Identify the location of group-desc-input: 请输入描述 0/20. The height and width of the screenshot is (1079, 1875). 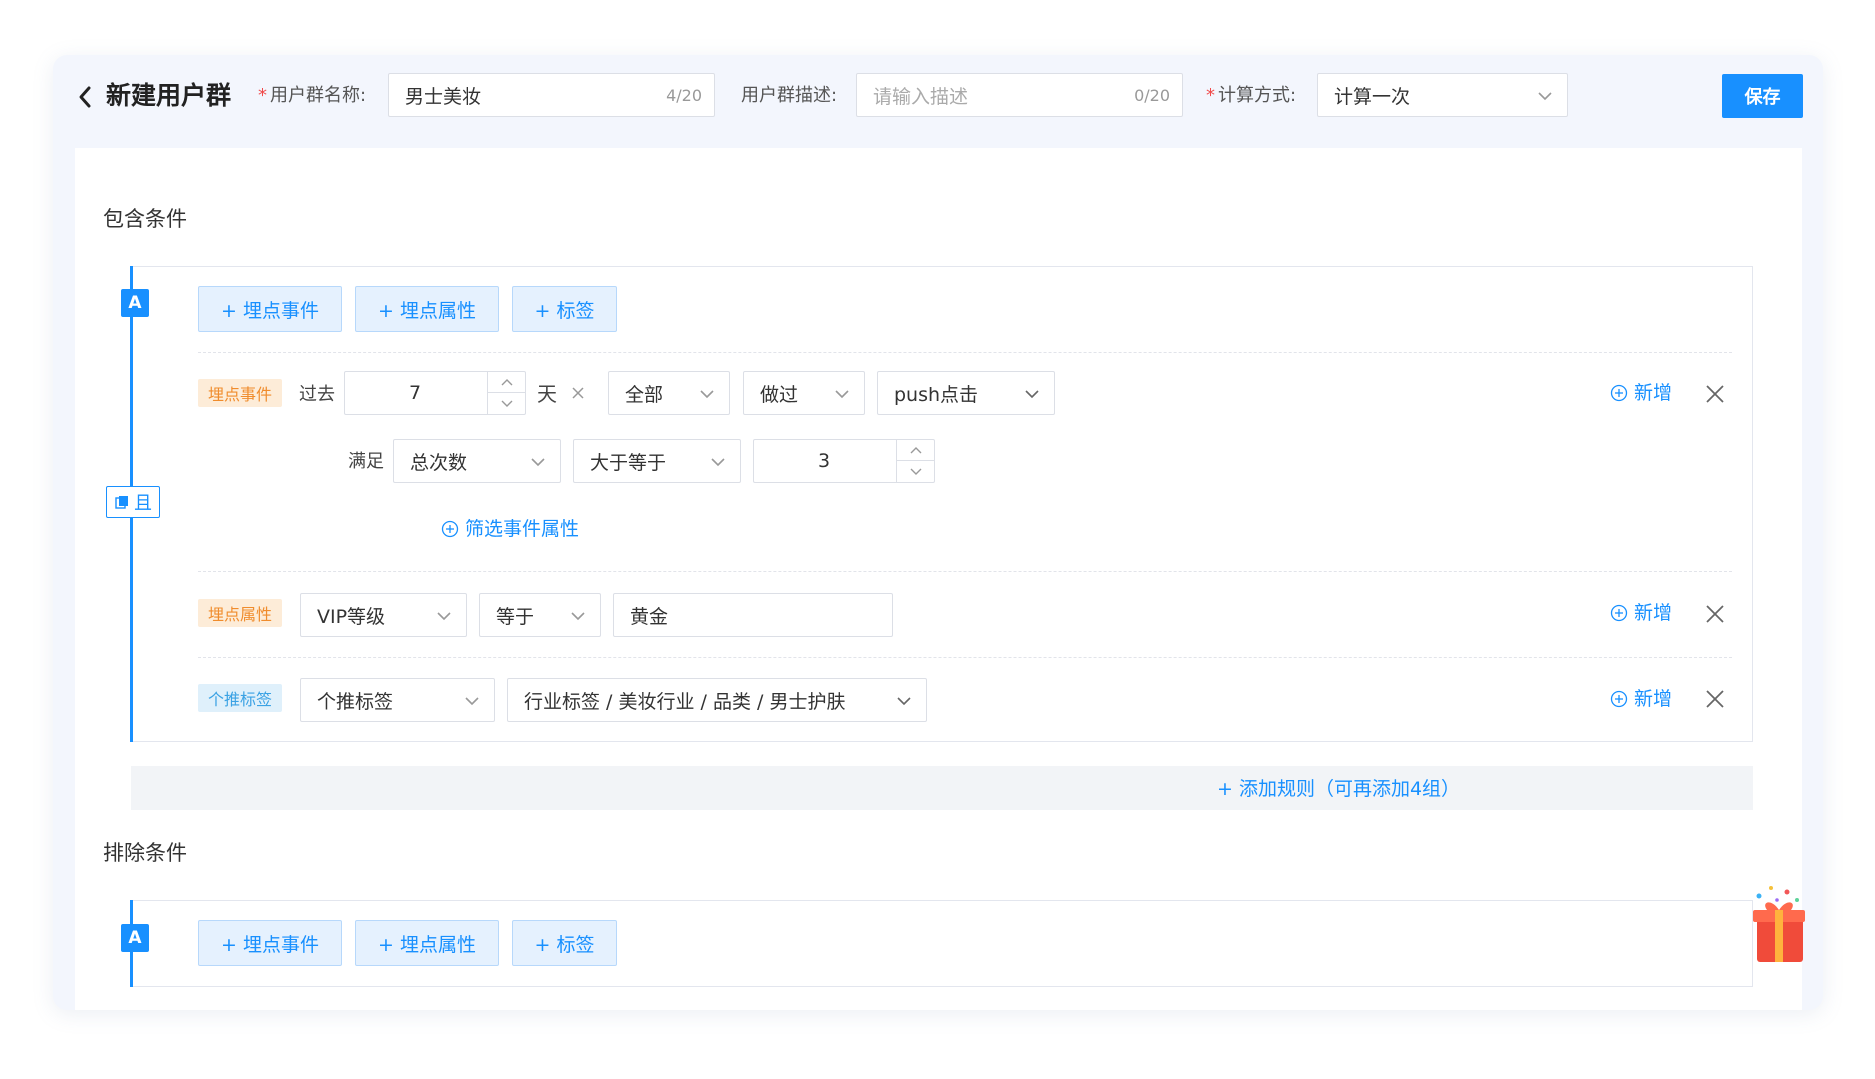
(1019, 95).